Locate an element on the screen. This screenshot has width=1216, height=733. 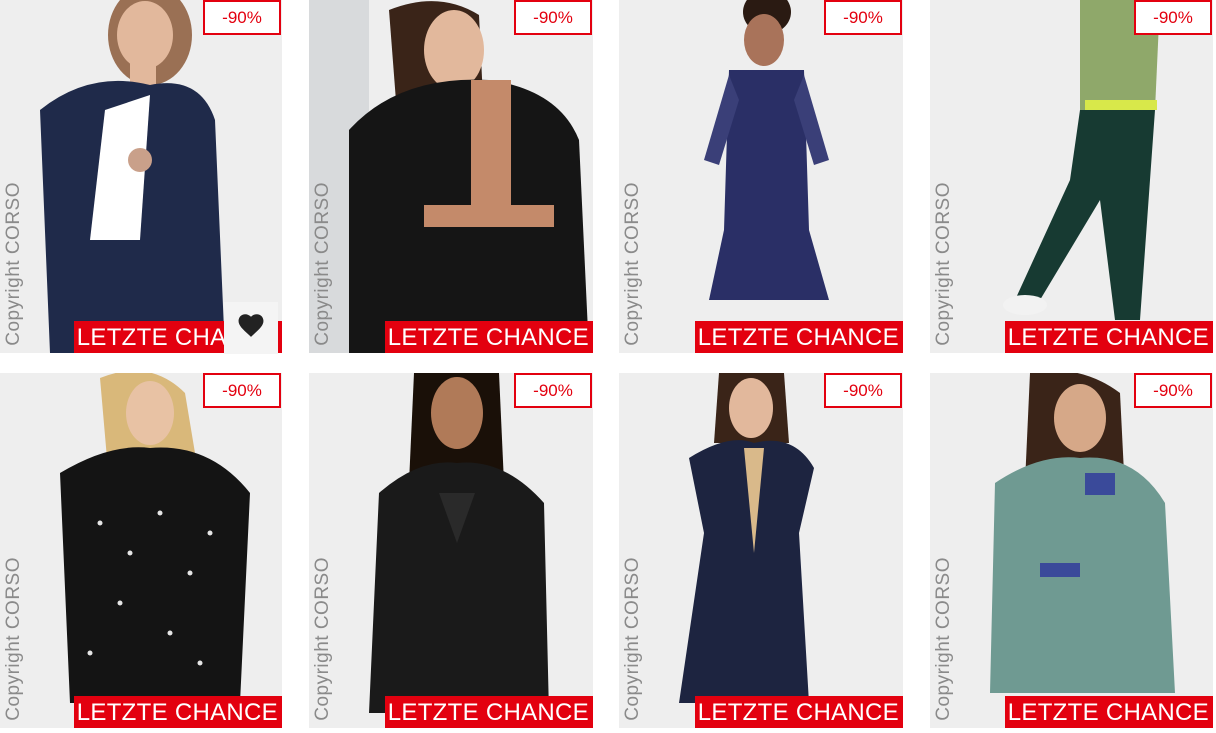
heart-icon is located at coordinates (251, 328).